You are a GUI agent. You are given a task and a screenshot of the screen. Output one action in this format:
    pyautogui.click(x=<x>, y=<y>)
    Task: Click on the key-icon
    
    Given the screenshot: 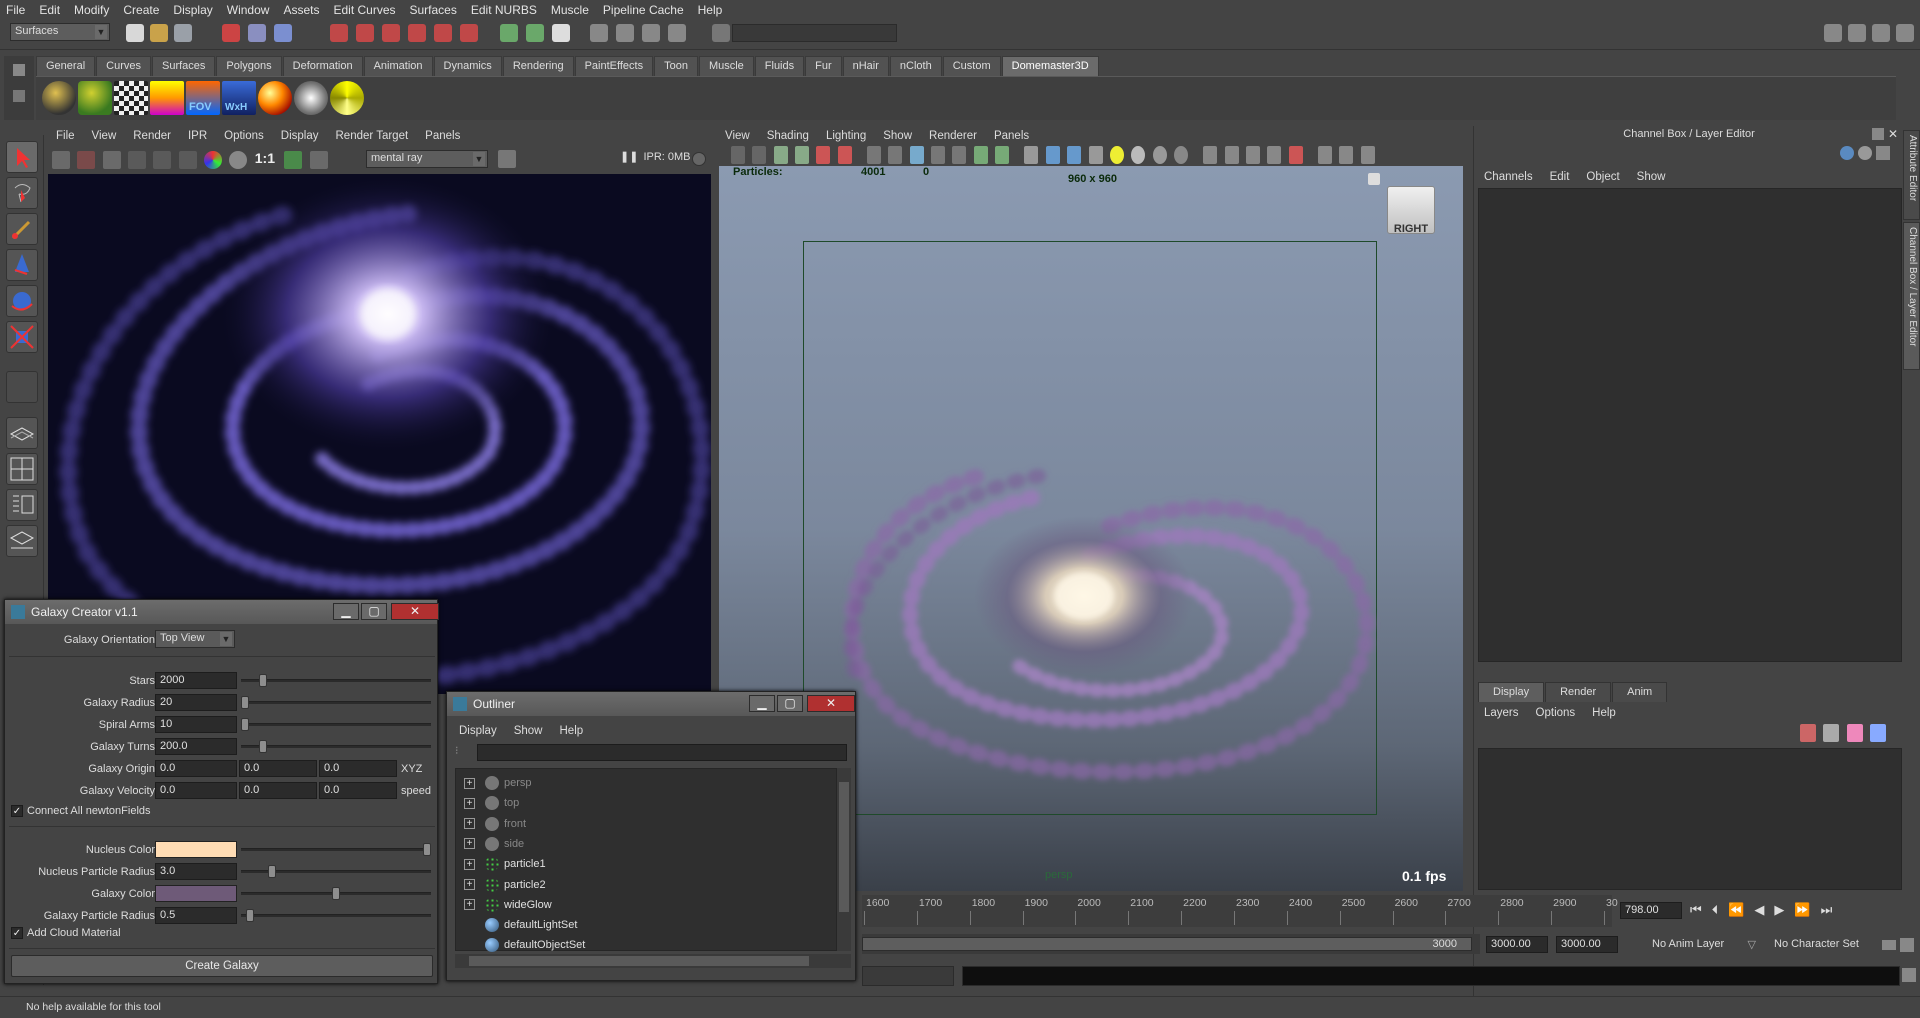 What is the action you would take?
    pyautogui.click(x=1889, y=945)
    